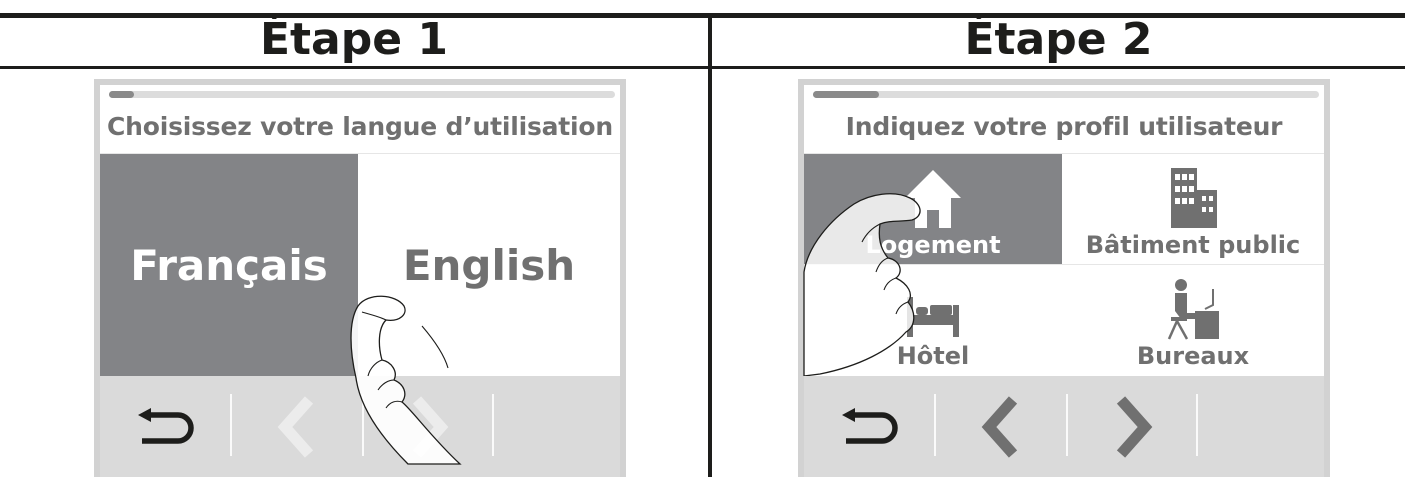 The width and height of the screenshot is (1405, 477). I want to click on profile-tile-hotel: Hôtel, so click(933, 320).